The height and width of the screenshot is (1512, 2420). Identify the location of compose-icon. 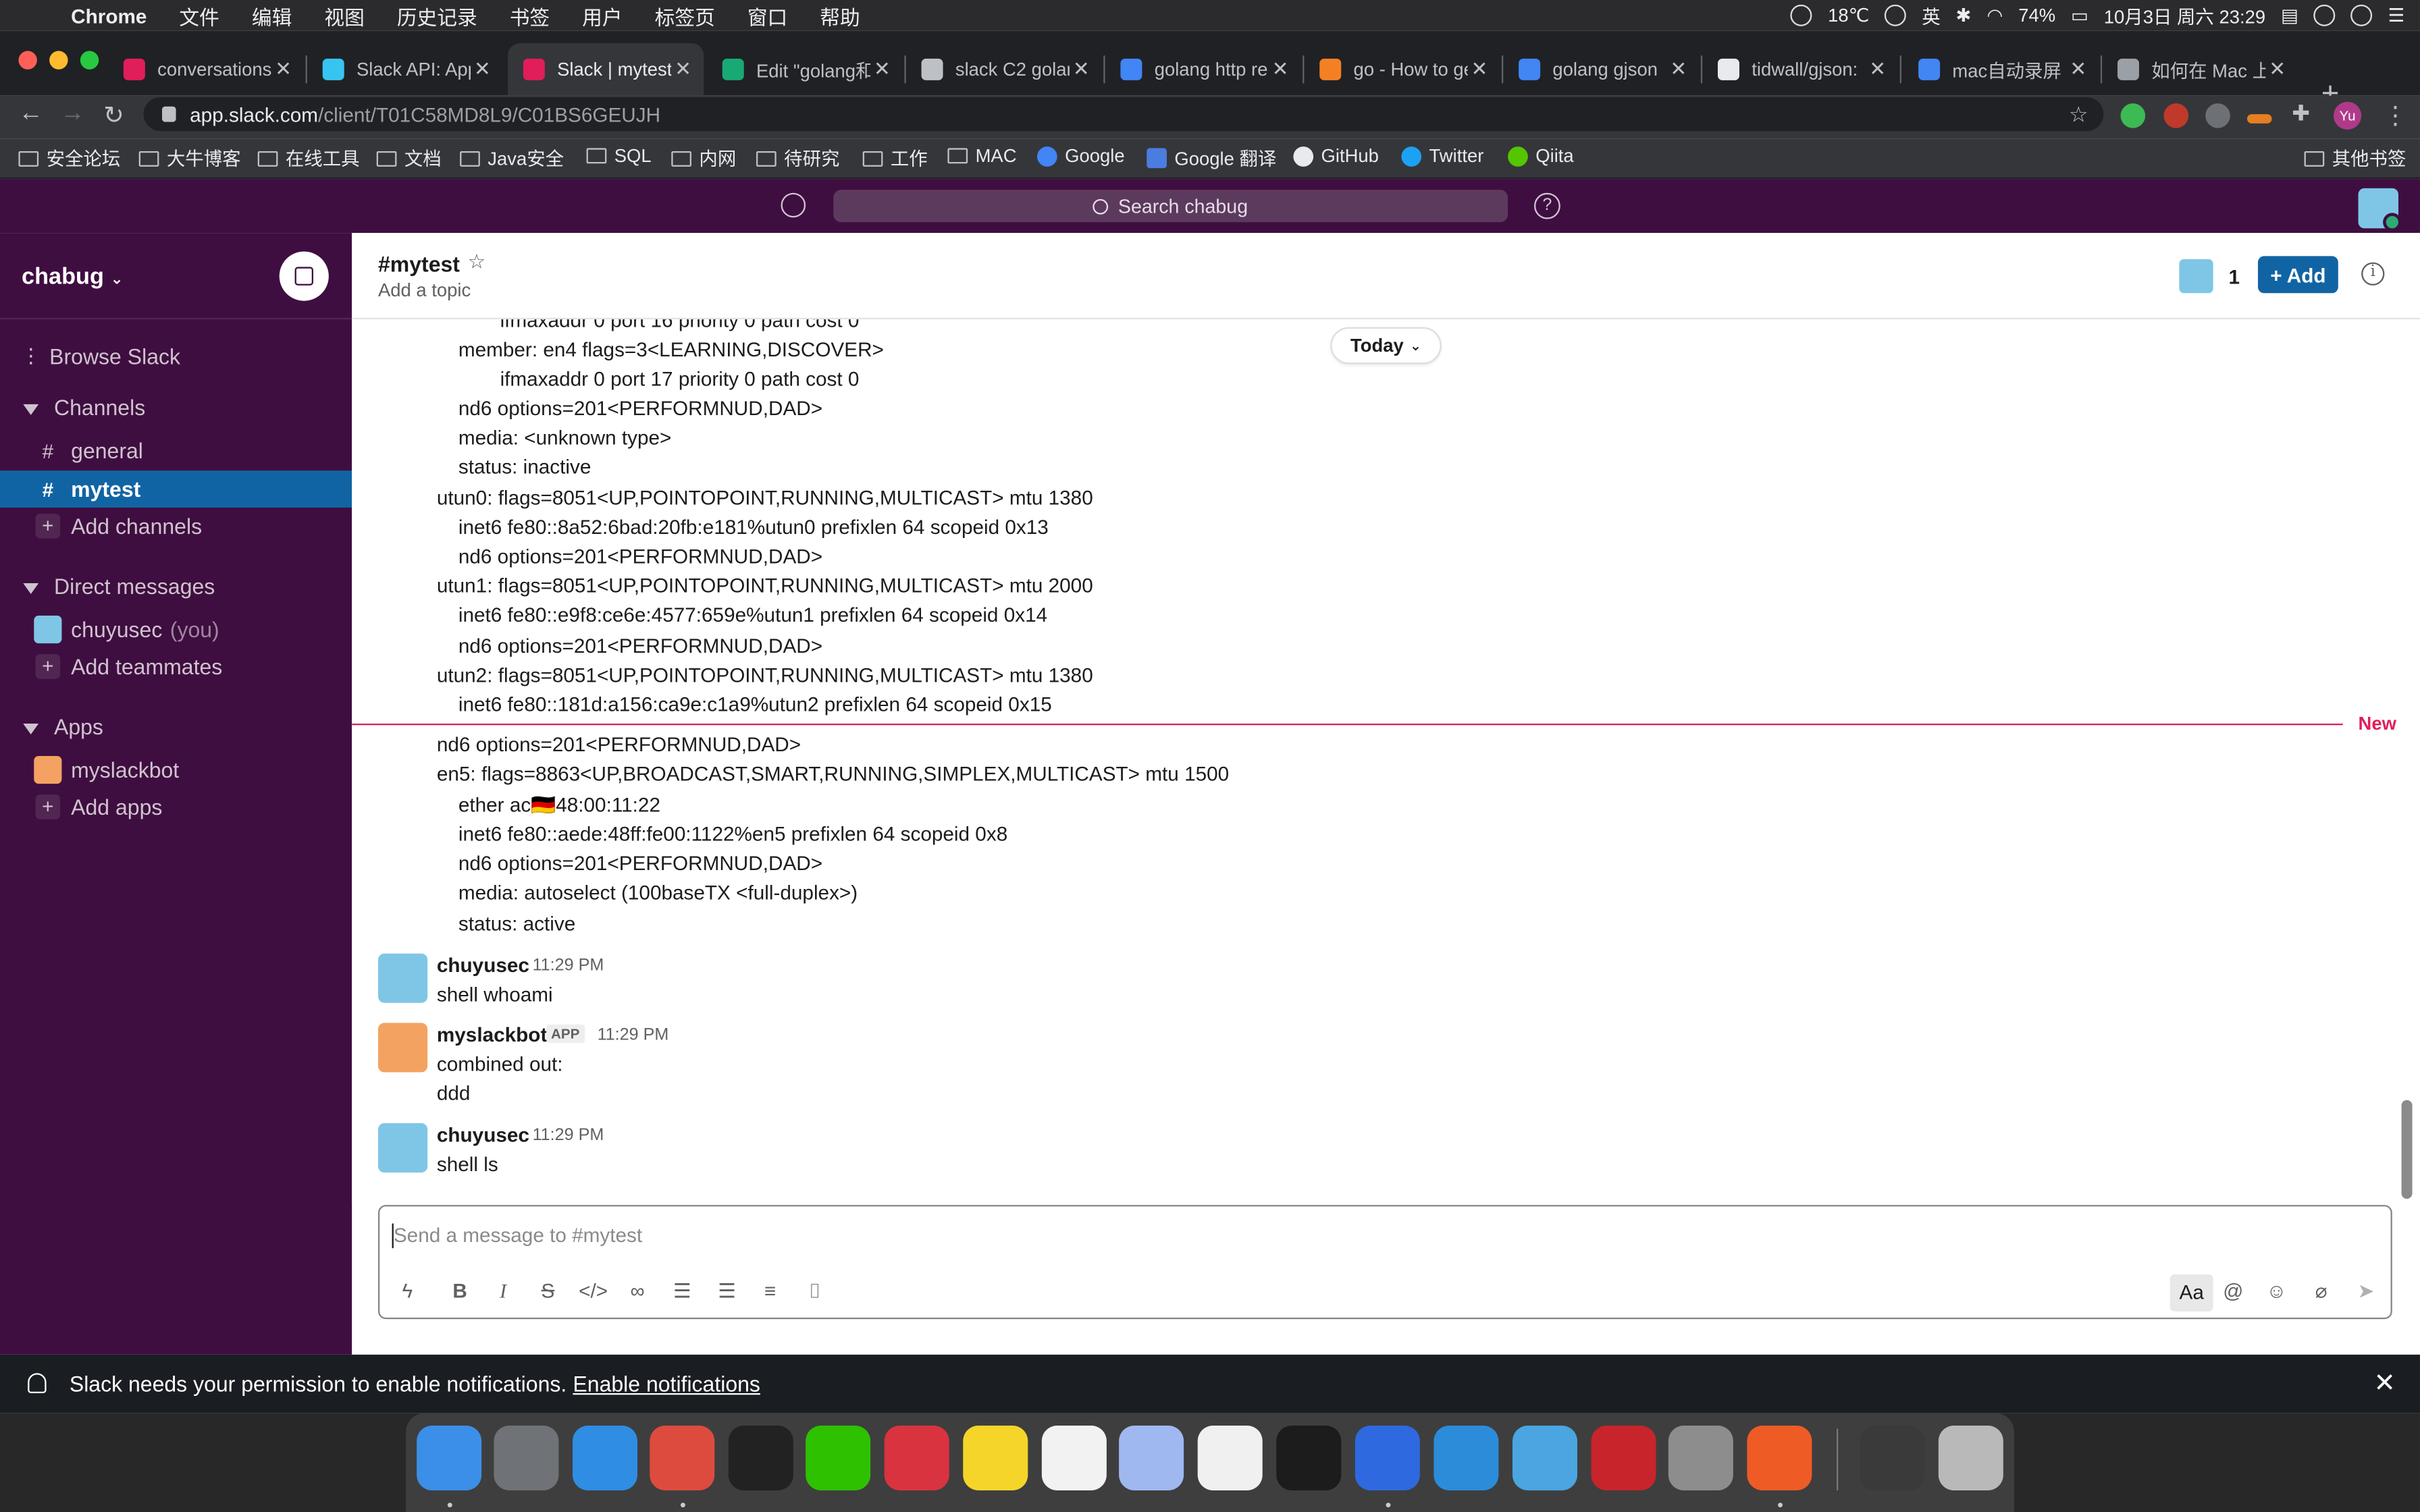
(304, 276).